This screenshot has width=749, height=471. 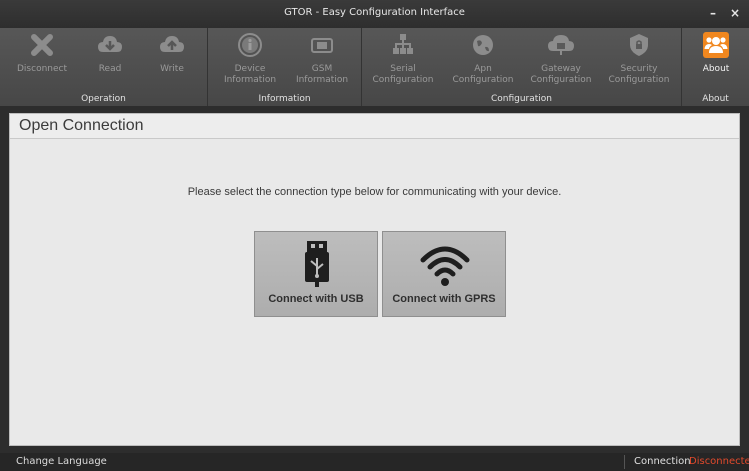 I want to click on read-button: Read, so click(x=110, y=52).